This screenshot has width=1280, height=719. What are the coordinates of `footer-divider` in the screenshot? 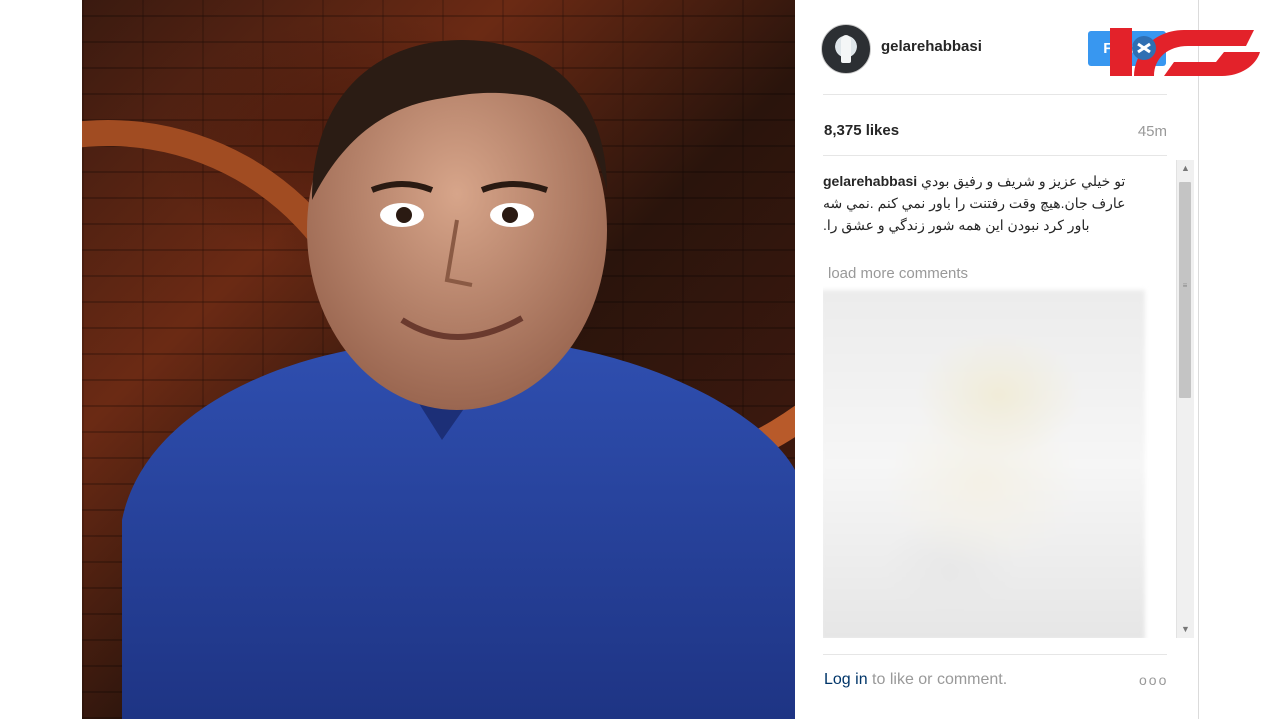 It's located at (995, 654).